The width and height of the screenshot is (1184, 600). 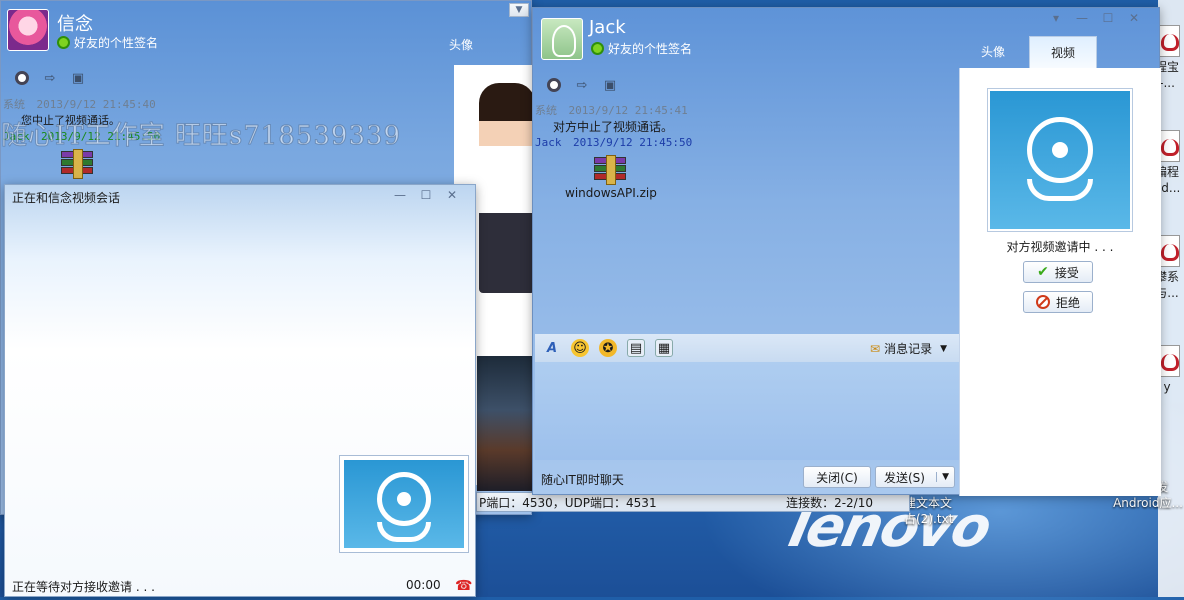 What do you see at coordinates (463, 586) in the screenshot?
I see `hang-up-icon: ☎` at bounding box center [463, 586].